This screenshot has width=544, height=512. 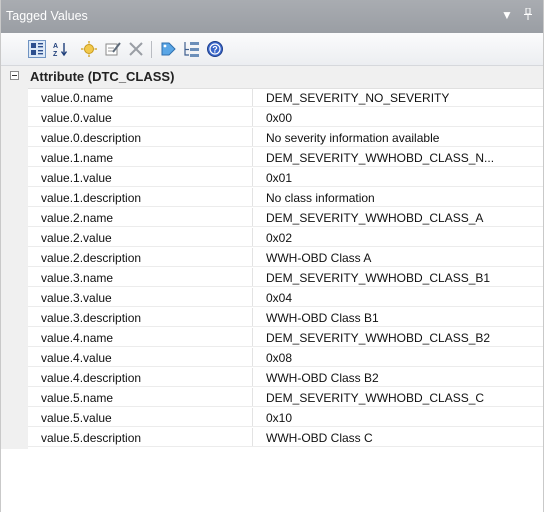 I want to click on panel-title-bar: Tagged Values ▼, so click(x=272, y=16).